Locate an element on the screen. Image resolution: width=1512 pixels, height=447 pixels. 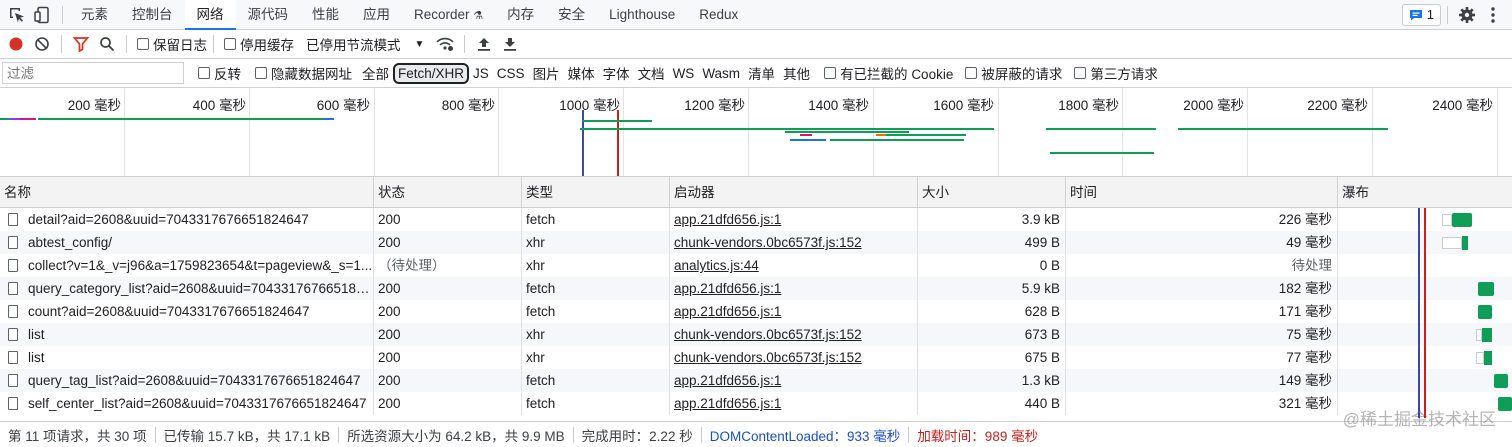
more-options-icon is located at coordinates (1493, 15).